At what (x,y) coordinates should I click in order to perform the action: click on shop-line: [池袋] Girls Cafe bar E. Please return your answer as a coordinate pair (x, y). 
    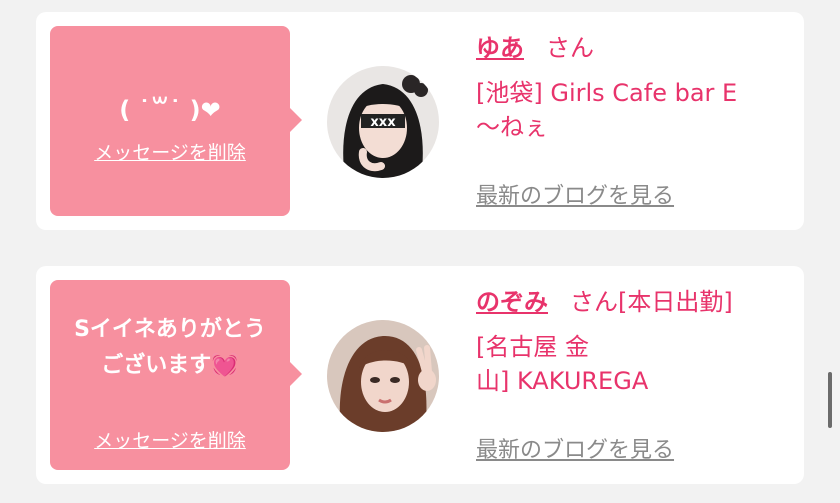
    Looking at the image, I should click on (607, 93).